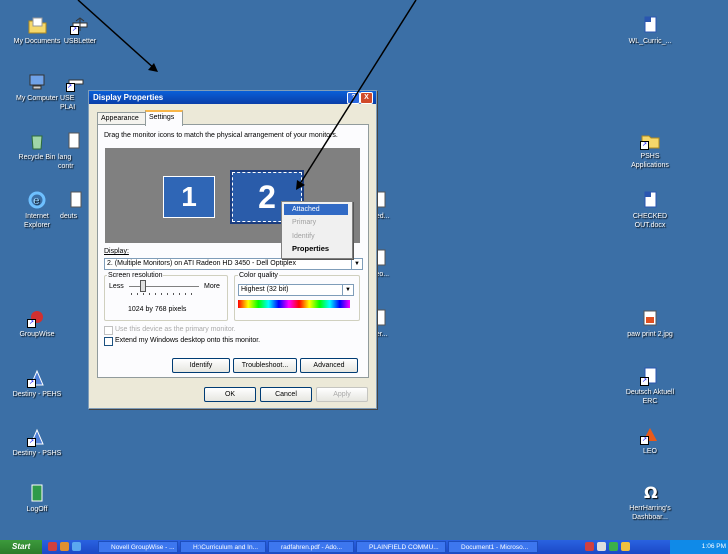  What do you see at coordinates (316, 236) in the screenshot?
I see `context-menu-identify: Identify` at bounding box center [316, 236].